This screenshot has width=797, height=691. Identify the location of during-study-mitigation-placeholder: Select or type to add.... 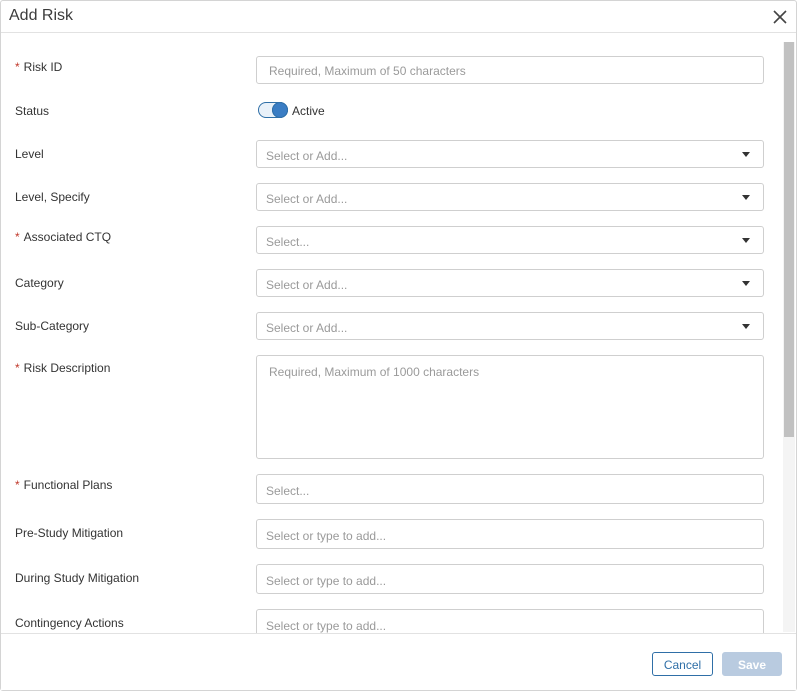
(326, 581).